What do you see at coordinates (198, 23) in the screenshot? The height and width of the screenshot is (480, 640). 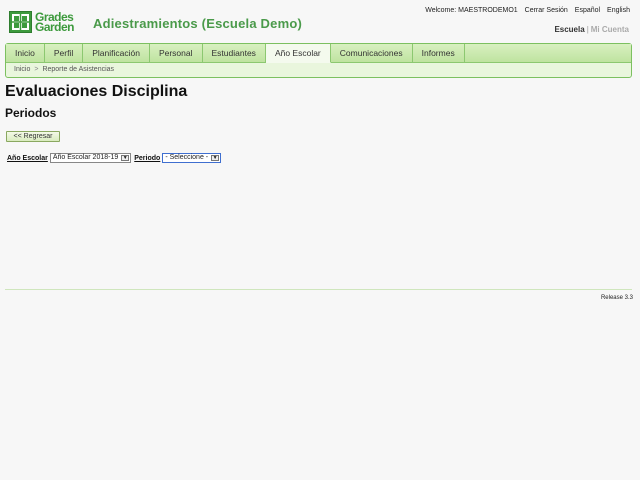 I see `app-title: Adiestramientos (Escuela Demo)` at bounding box center [198, 23].